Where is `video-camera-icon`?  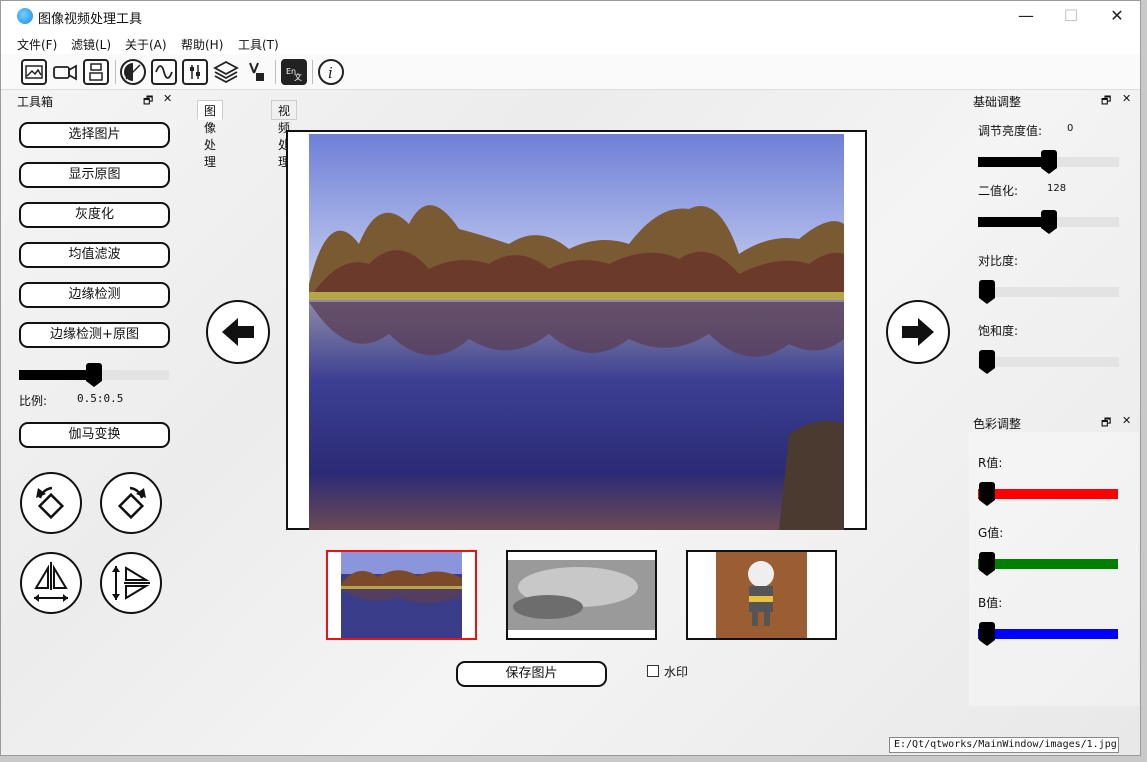 video-camera-icon is located at coordinates (65, 72).